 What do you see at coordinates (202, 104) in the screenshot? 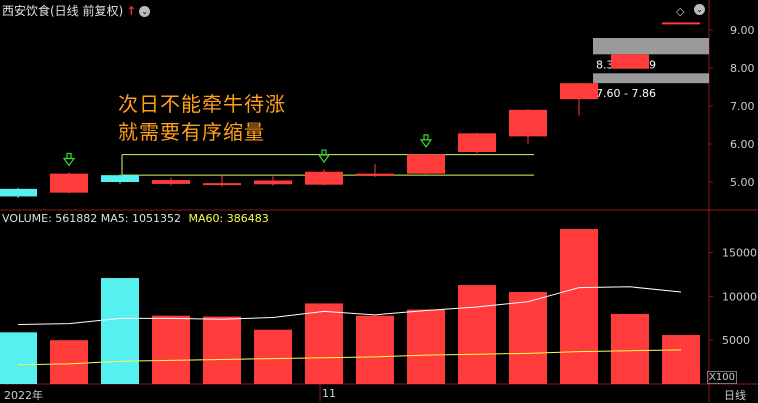
I see `annotation-line-1: 次日不能牵牛待涨` at bounding box center [202, 104].